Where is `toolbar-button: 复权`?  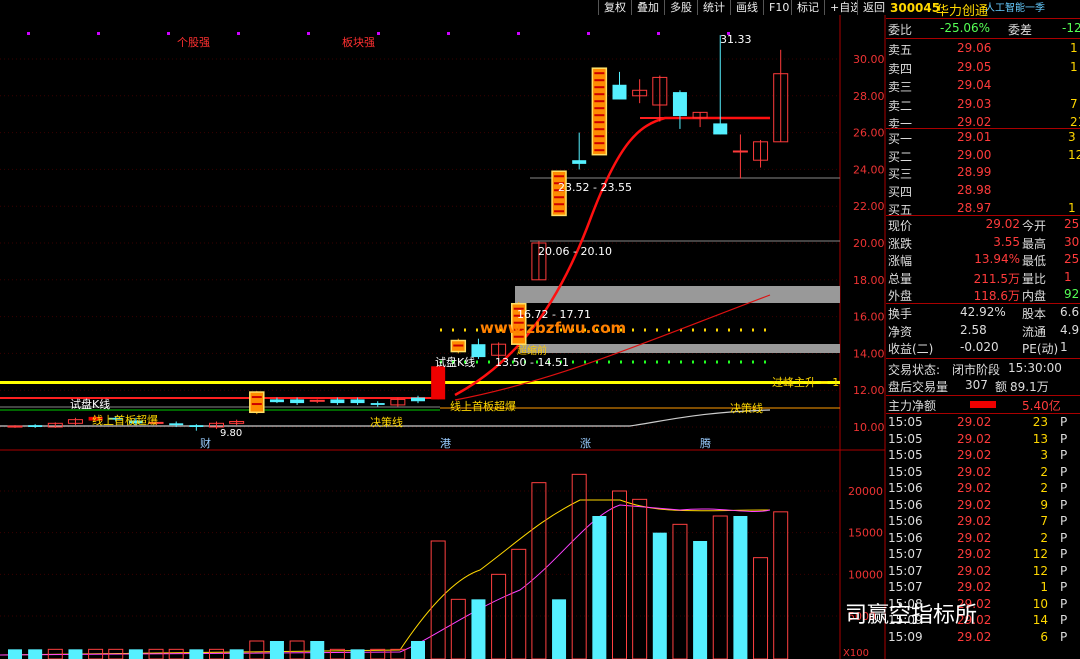
toolbar-button: 复权 is located at coordinates (614, 7).